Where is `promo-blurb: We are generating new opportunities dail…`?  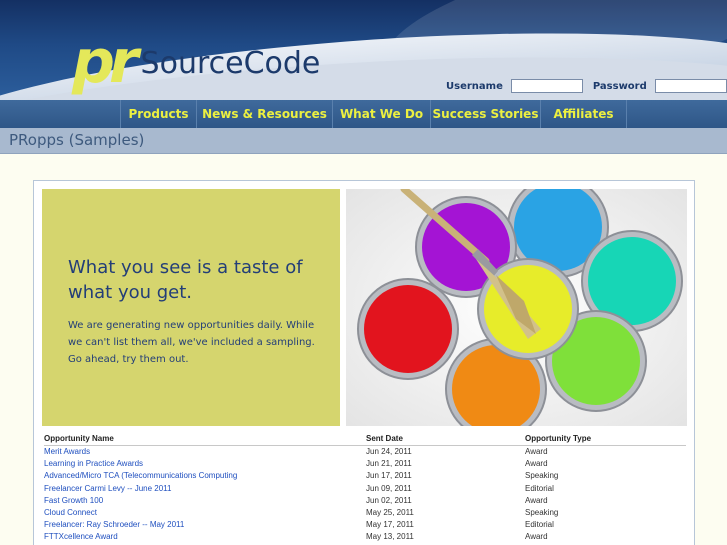 promo-blurb: We are generating new opportunities dail… is located at coordinates (191, 342).